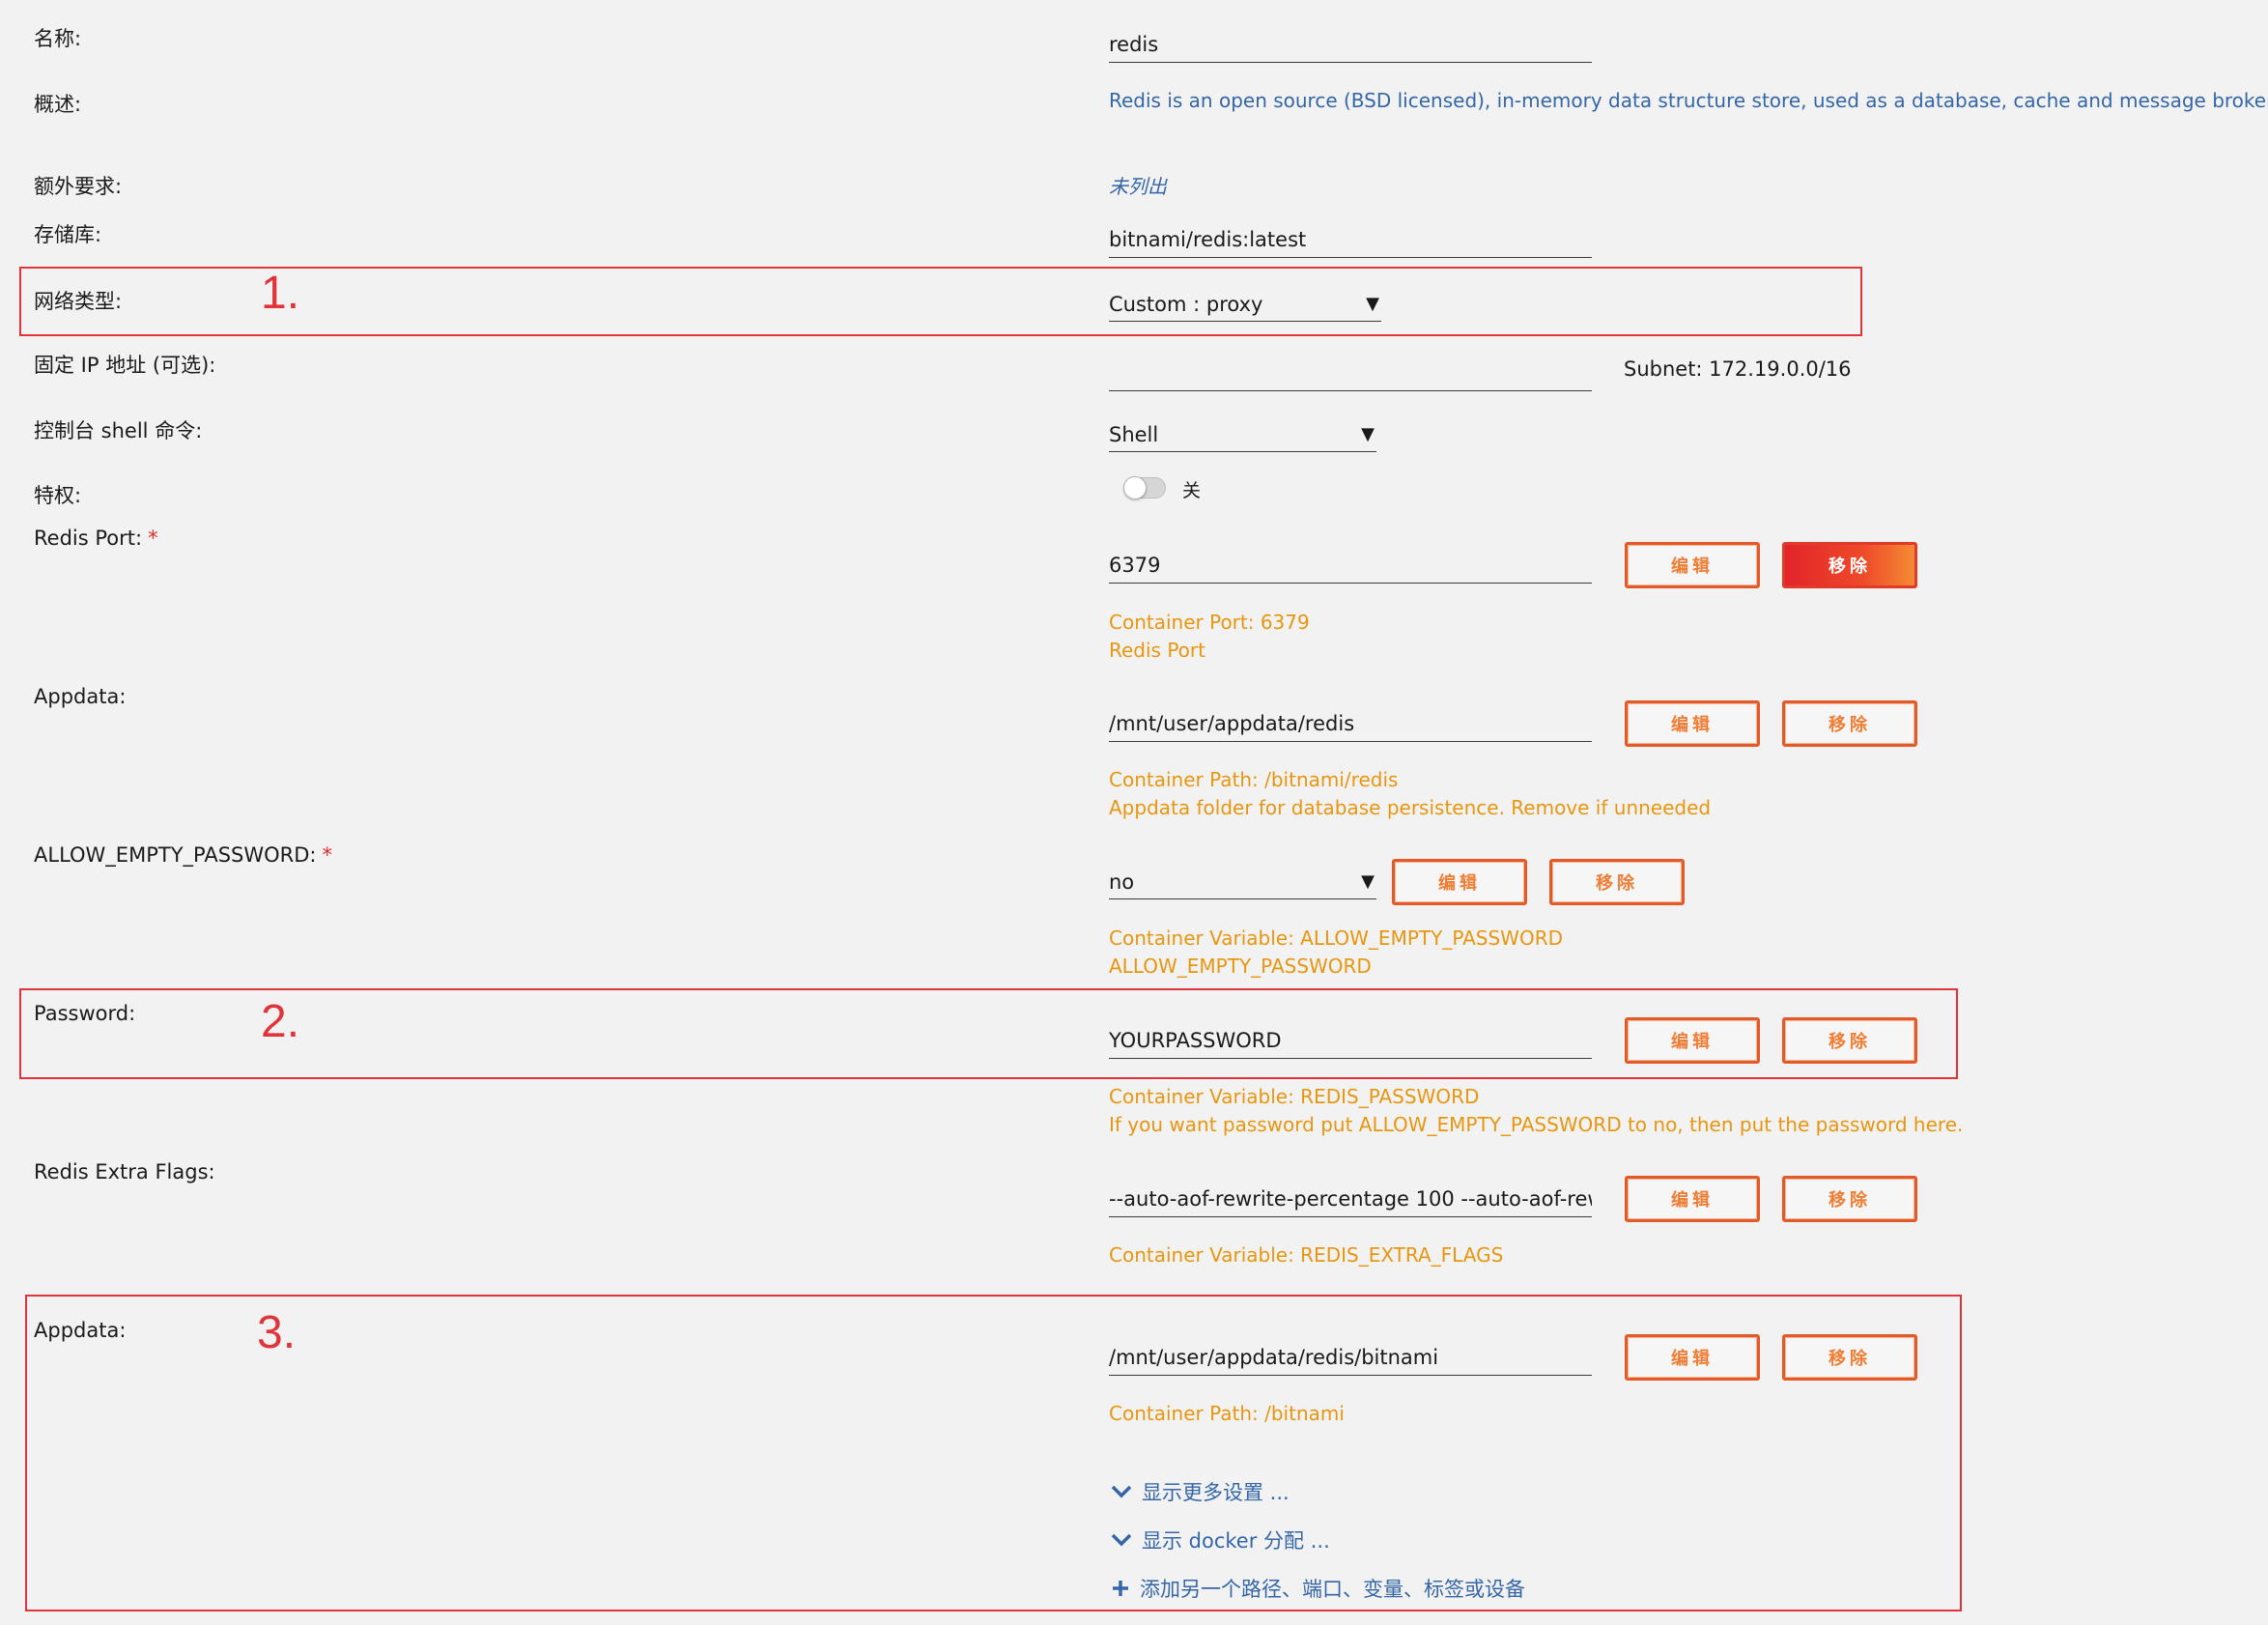  I want to click on appdata-hint-1: Container Path: /bitnami/redis, so click(1254, 779).